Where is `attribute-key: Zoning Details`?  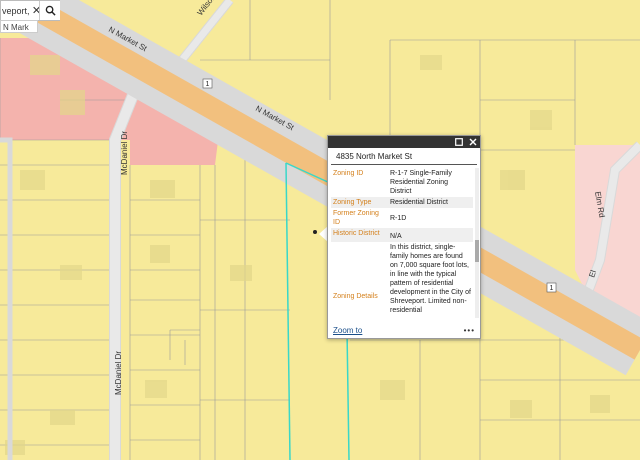
attribute-key: Zoning Details is located at coordinates (355, 296).